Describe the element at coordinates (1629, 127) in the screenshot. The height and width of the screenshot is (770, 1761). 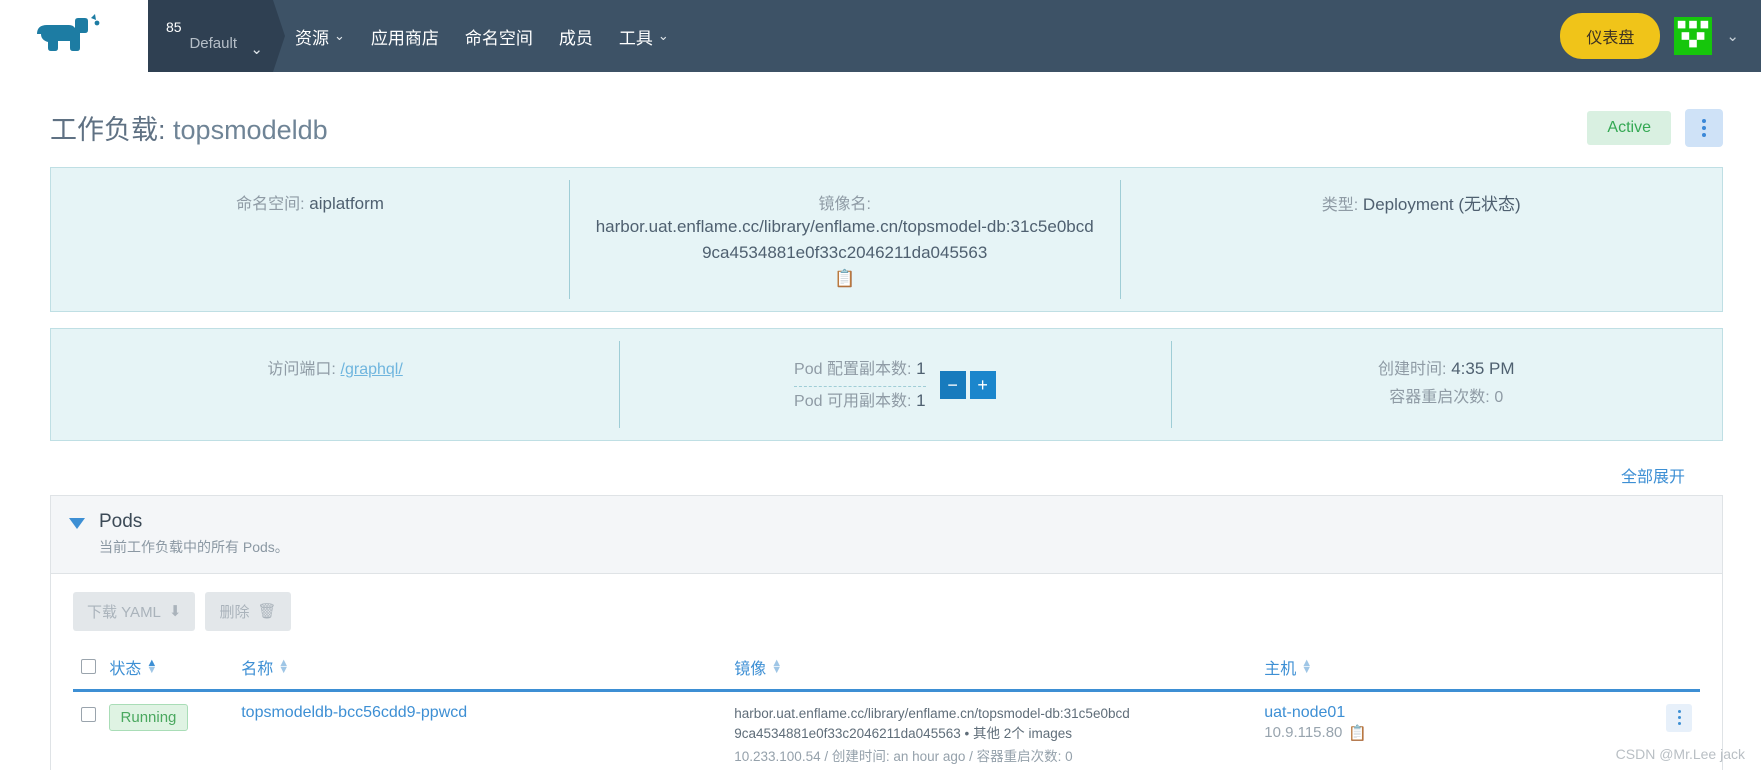
I see `status-badge: Active` at that location.